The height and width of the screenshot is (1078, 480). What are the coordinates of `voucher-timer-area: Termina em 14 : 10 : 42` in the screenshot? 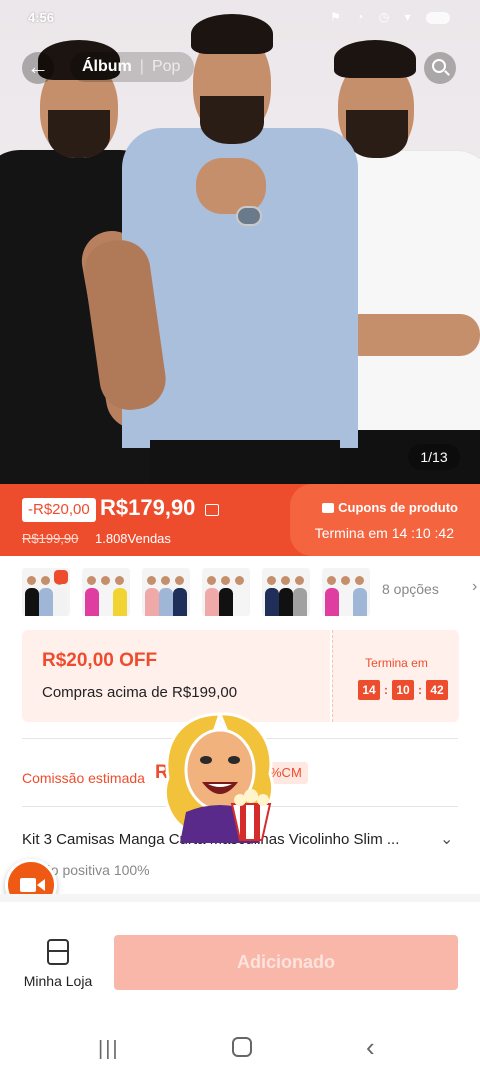 It's located at (395, 676).